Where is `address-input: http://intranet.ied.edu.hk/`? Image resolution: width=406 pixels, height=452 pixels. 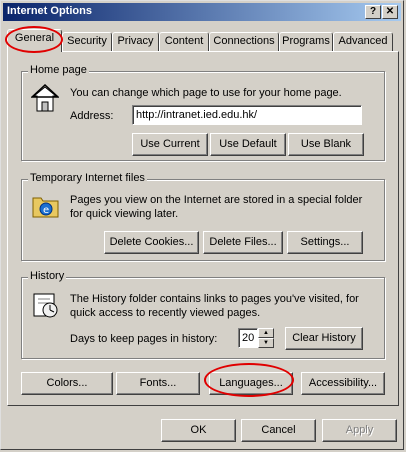
address-input: http://intranet.ied.edu.hk/ is located at coordinates (247, 115).